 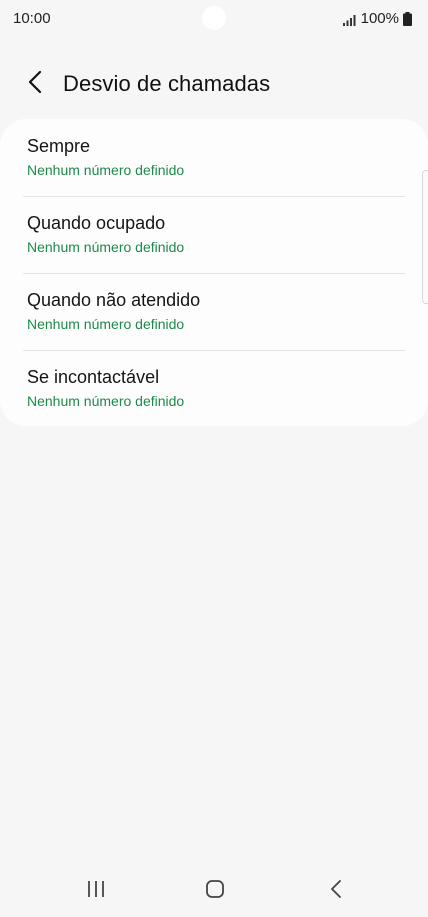 I want to click on home-icon, so click(x=215, y=891).